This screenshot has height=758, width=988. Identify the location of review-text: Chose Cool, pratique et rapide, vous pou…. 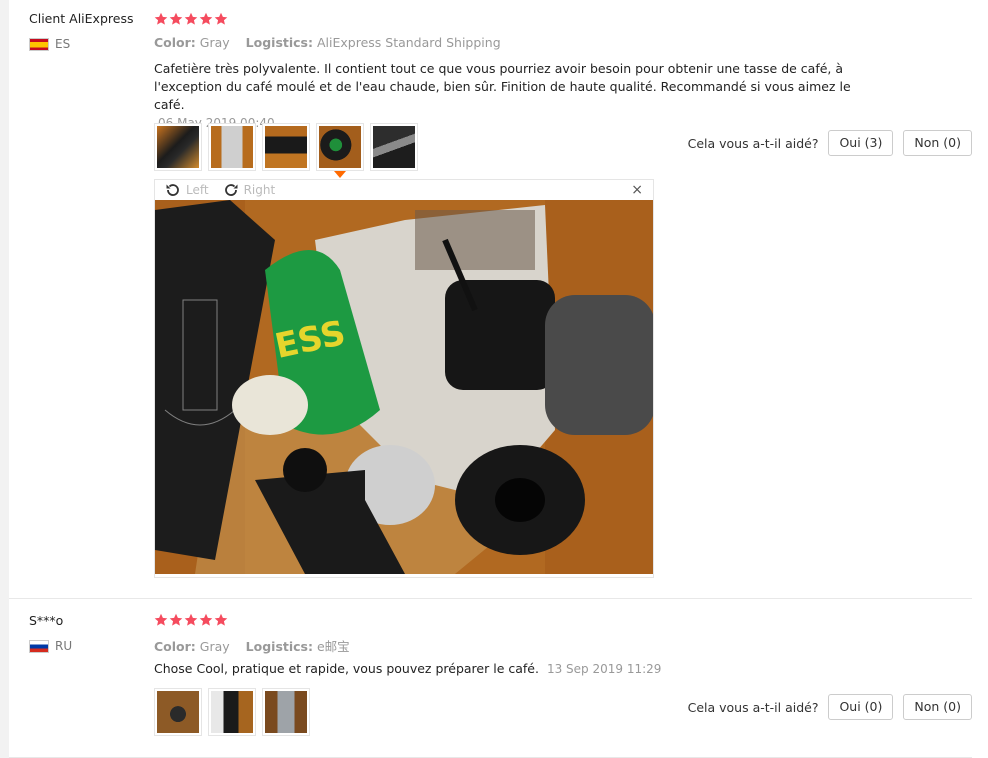
(346, 668).